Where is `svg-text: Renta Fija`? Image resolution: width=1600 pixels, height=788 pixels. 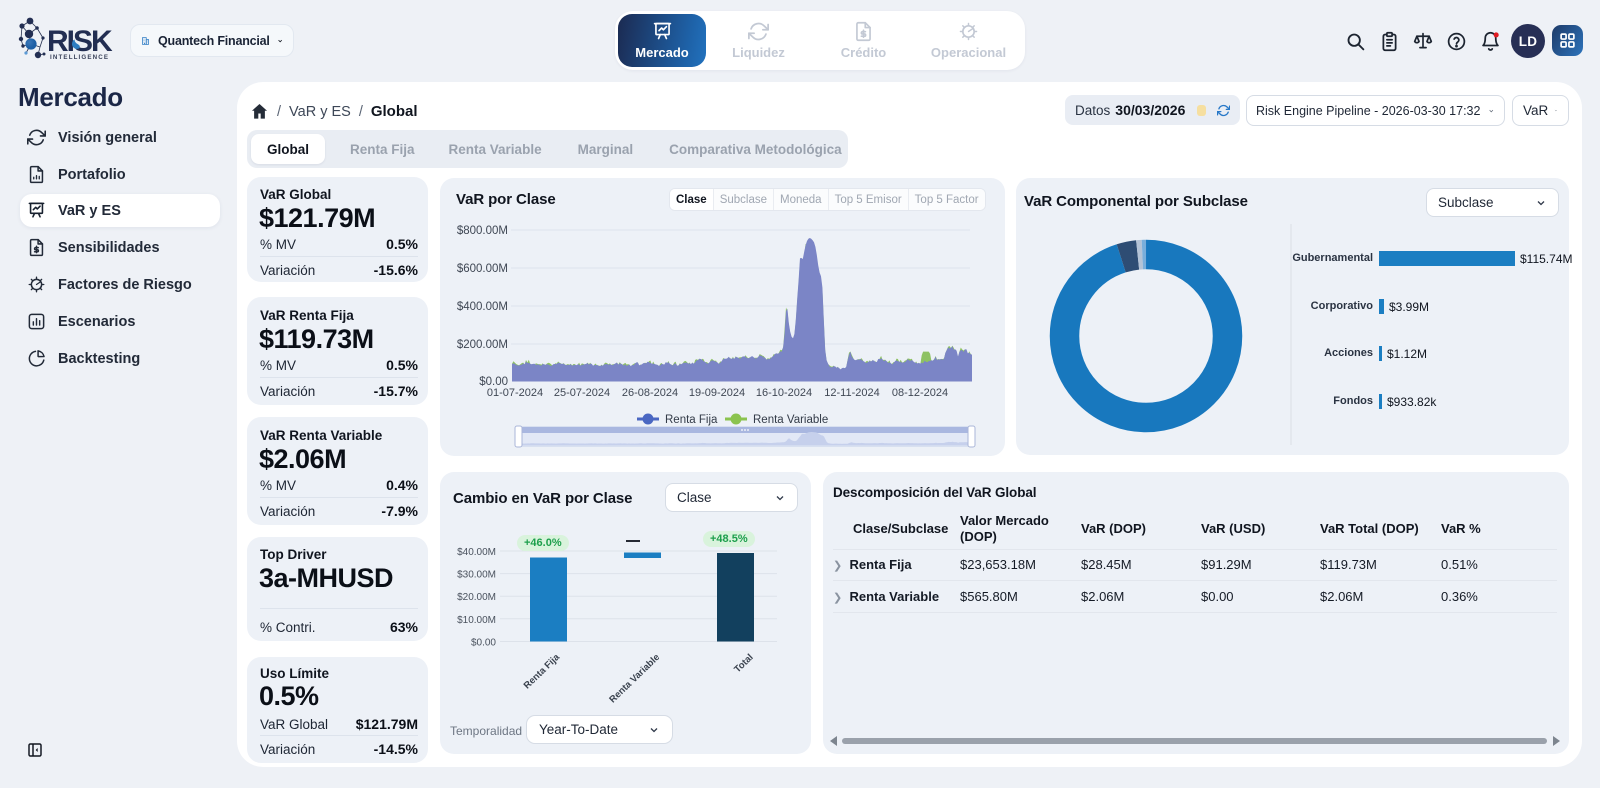 svg-text: Renta Fija is located at coordinates (691, 420).